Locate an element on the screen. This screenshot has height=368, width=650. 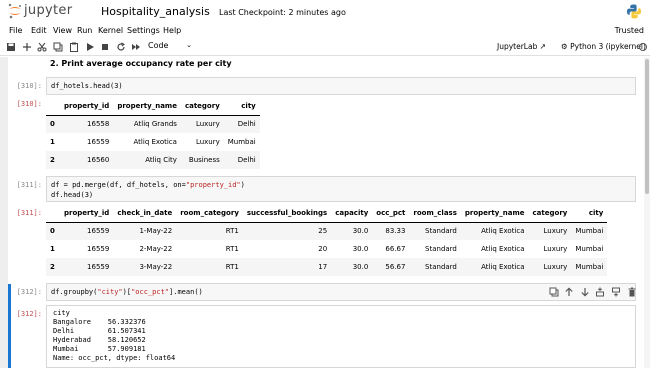
table-cell: 25 is located at coordinates (323, 231).